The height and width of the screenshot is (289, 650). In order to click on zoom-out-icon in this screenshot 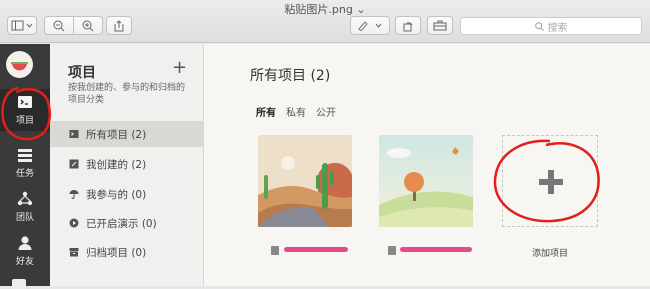, I will do `click(59, 25)`.